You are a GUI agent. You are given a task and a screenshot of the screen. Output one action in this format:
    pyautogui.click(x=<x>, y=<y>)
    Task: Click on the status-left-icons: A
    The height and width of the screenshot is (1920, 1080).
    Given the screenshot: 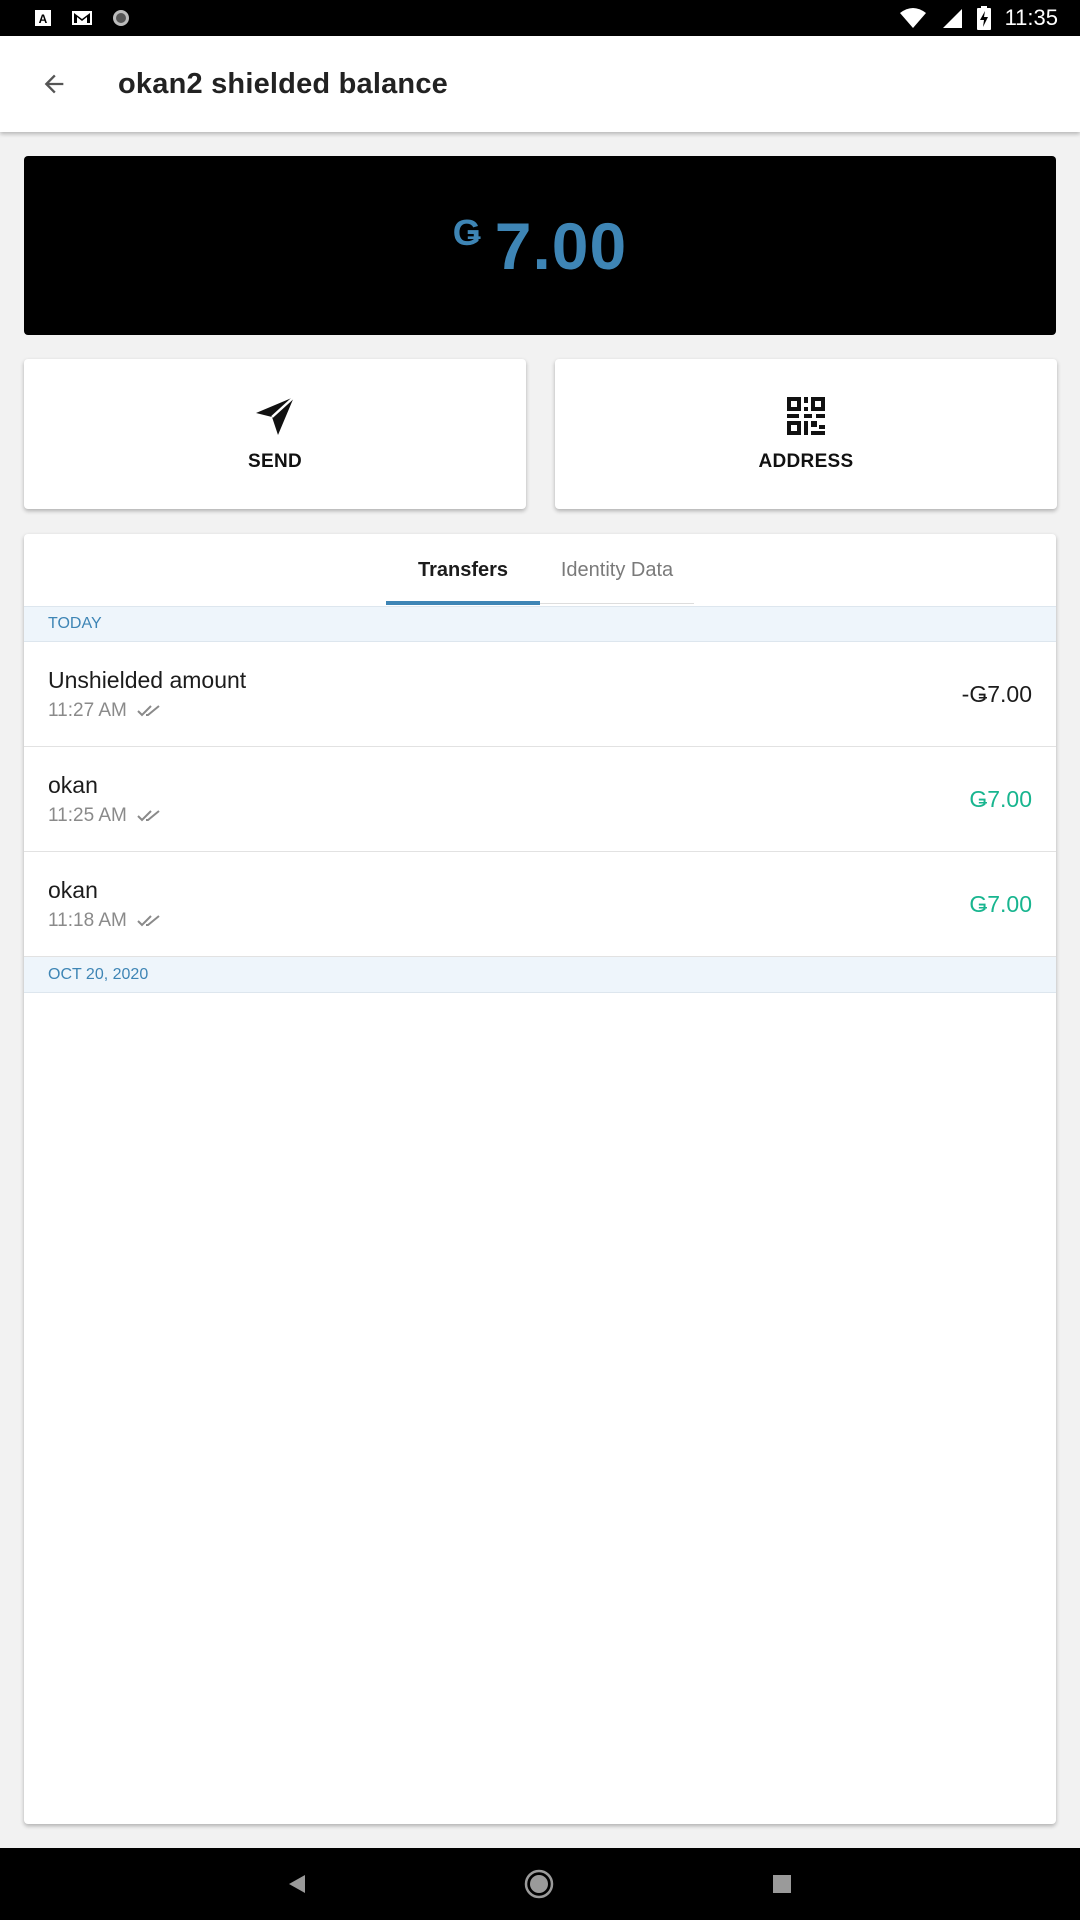 What is the action you would take?
    pyautogui.click(x=65, y=18)
    